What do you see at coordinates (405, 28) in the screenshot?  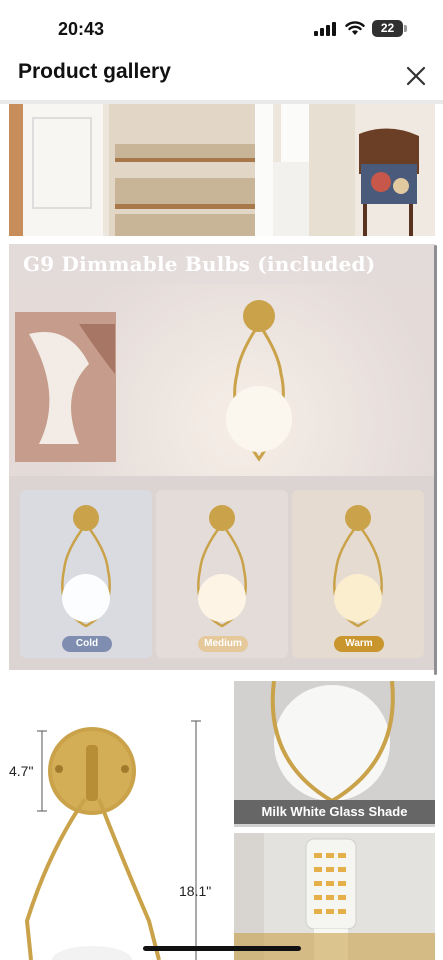 I see `battery-tip` at bounding box center [405, 28].